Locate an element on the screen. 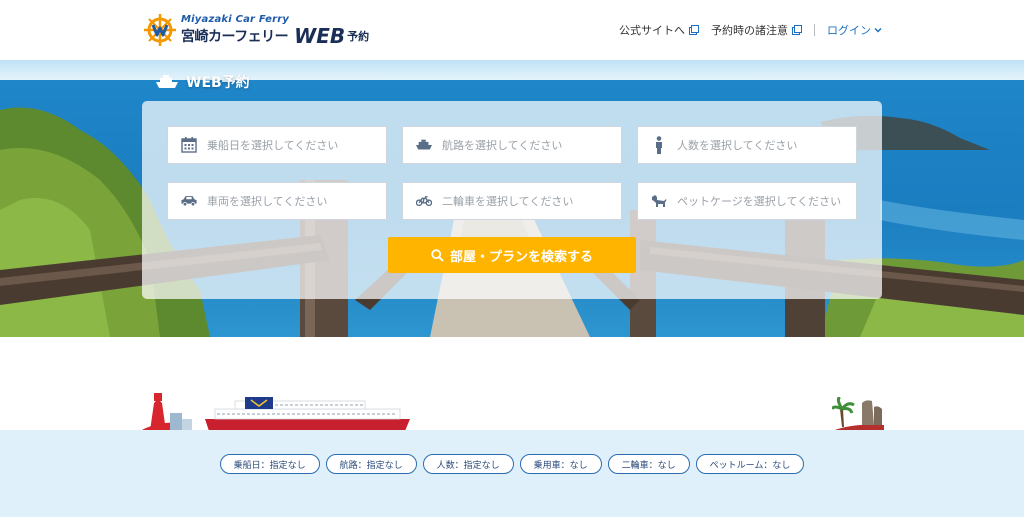 The height and width of the screenshot is (517, 1024). route-select-placeholder: 航路を選択してください is located at coordinates (502, 145).